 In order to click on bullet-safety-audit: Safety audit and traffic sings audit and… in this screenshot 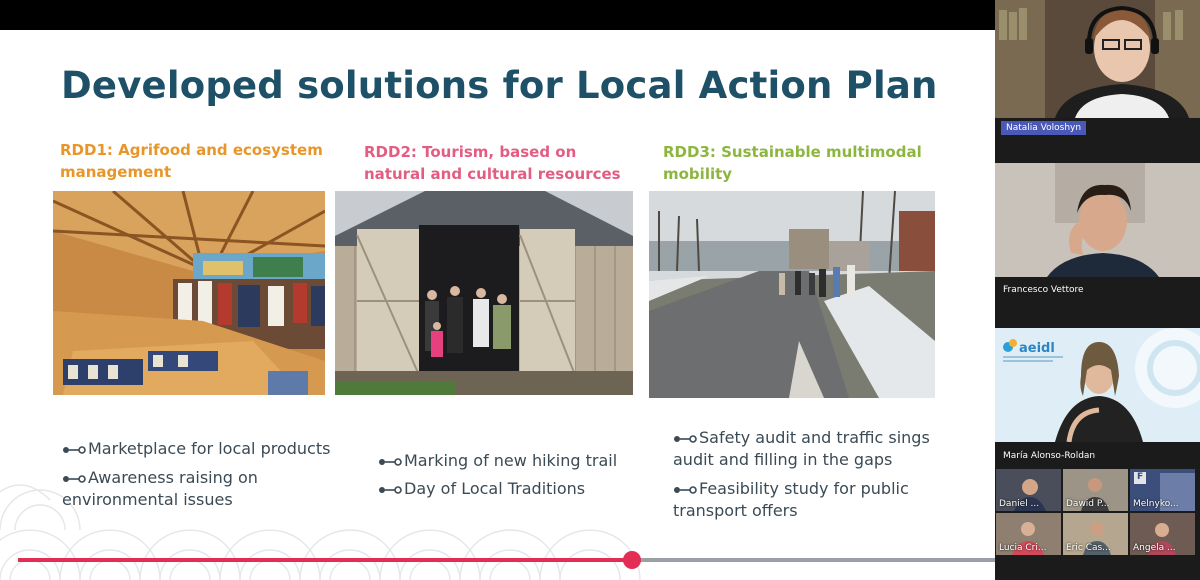, I will do `click(823, 449)`.